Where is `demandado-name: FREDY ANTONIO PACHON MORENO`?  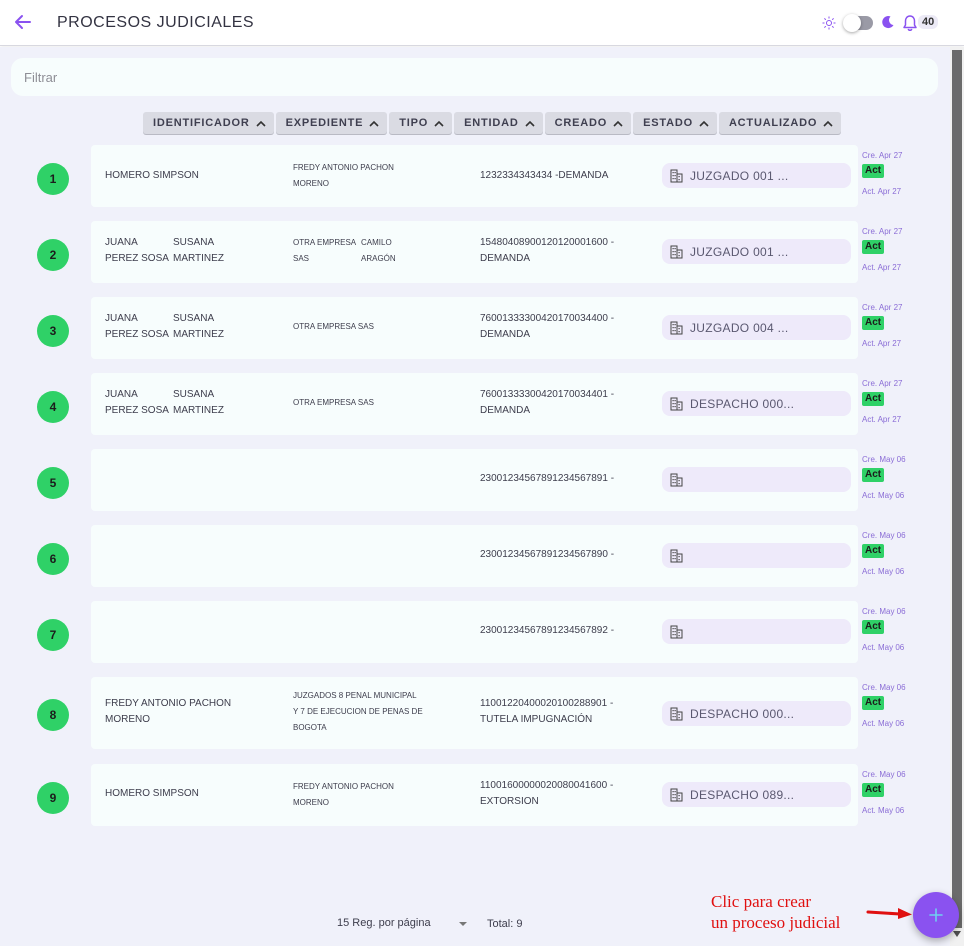
demandado-name: FREDY ANTONIO PACHON MORENO is located at coordinates (343, 794).